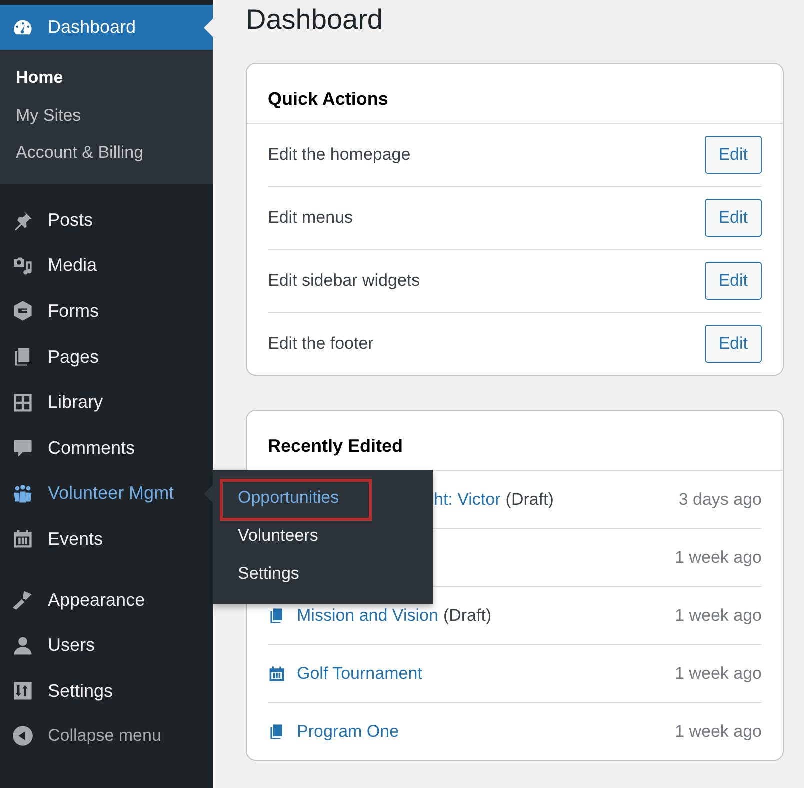 The height and width of the screenshot is (788, 804). What do you see at coordinates (106, 494) in the screenshot?
I see `menu-item: Volunteer Mgmt` at bounding box center [106, 494].